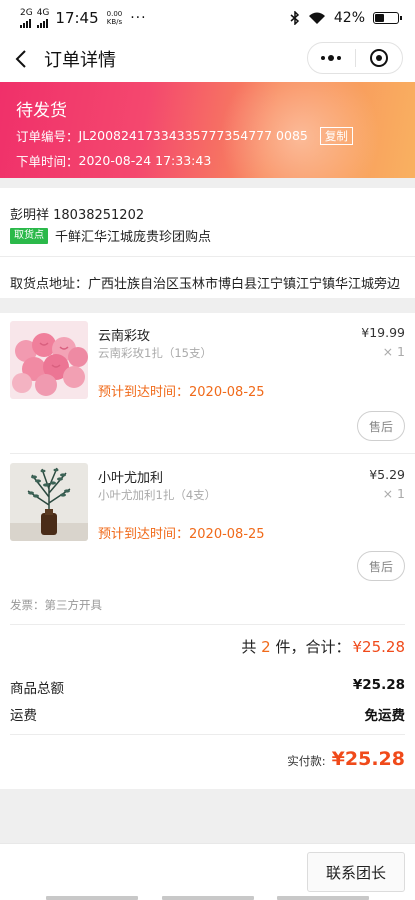 The height and width of the screenshot is (900, 415). I want to click on product-name: 云南彩玫, so click(124, 336).